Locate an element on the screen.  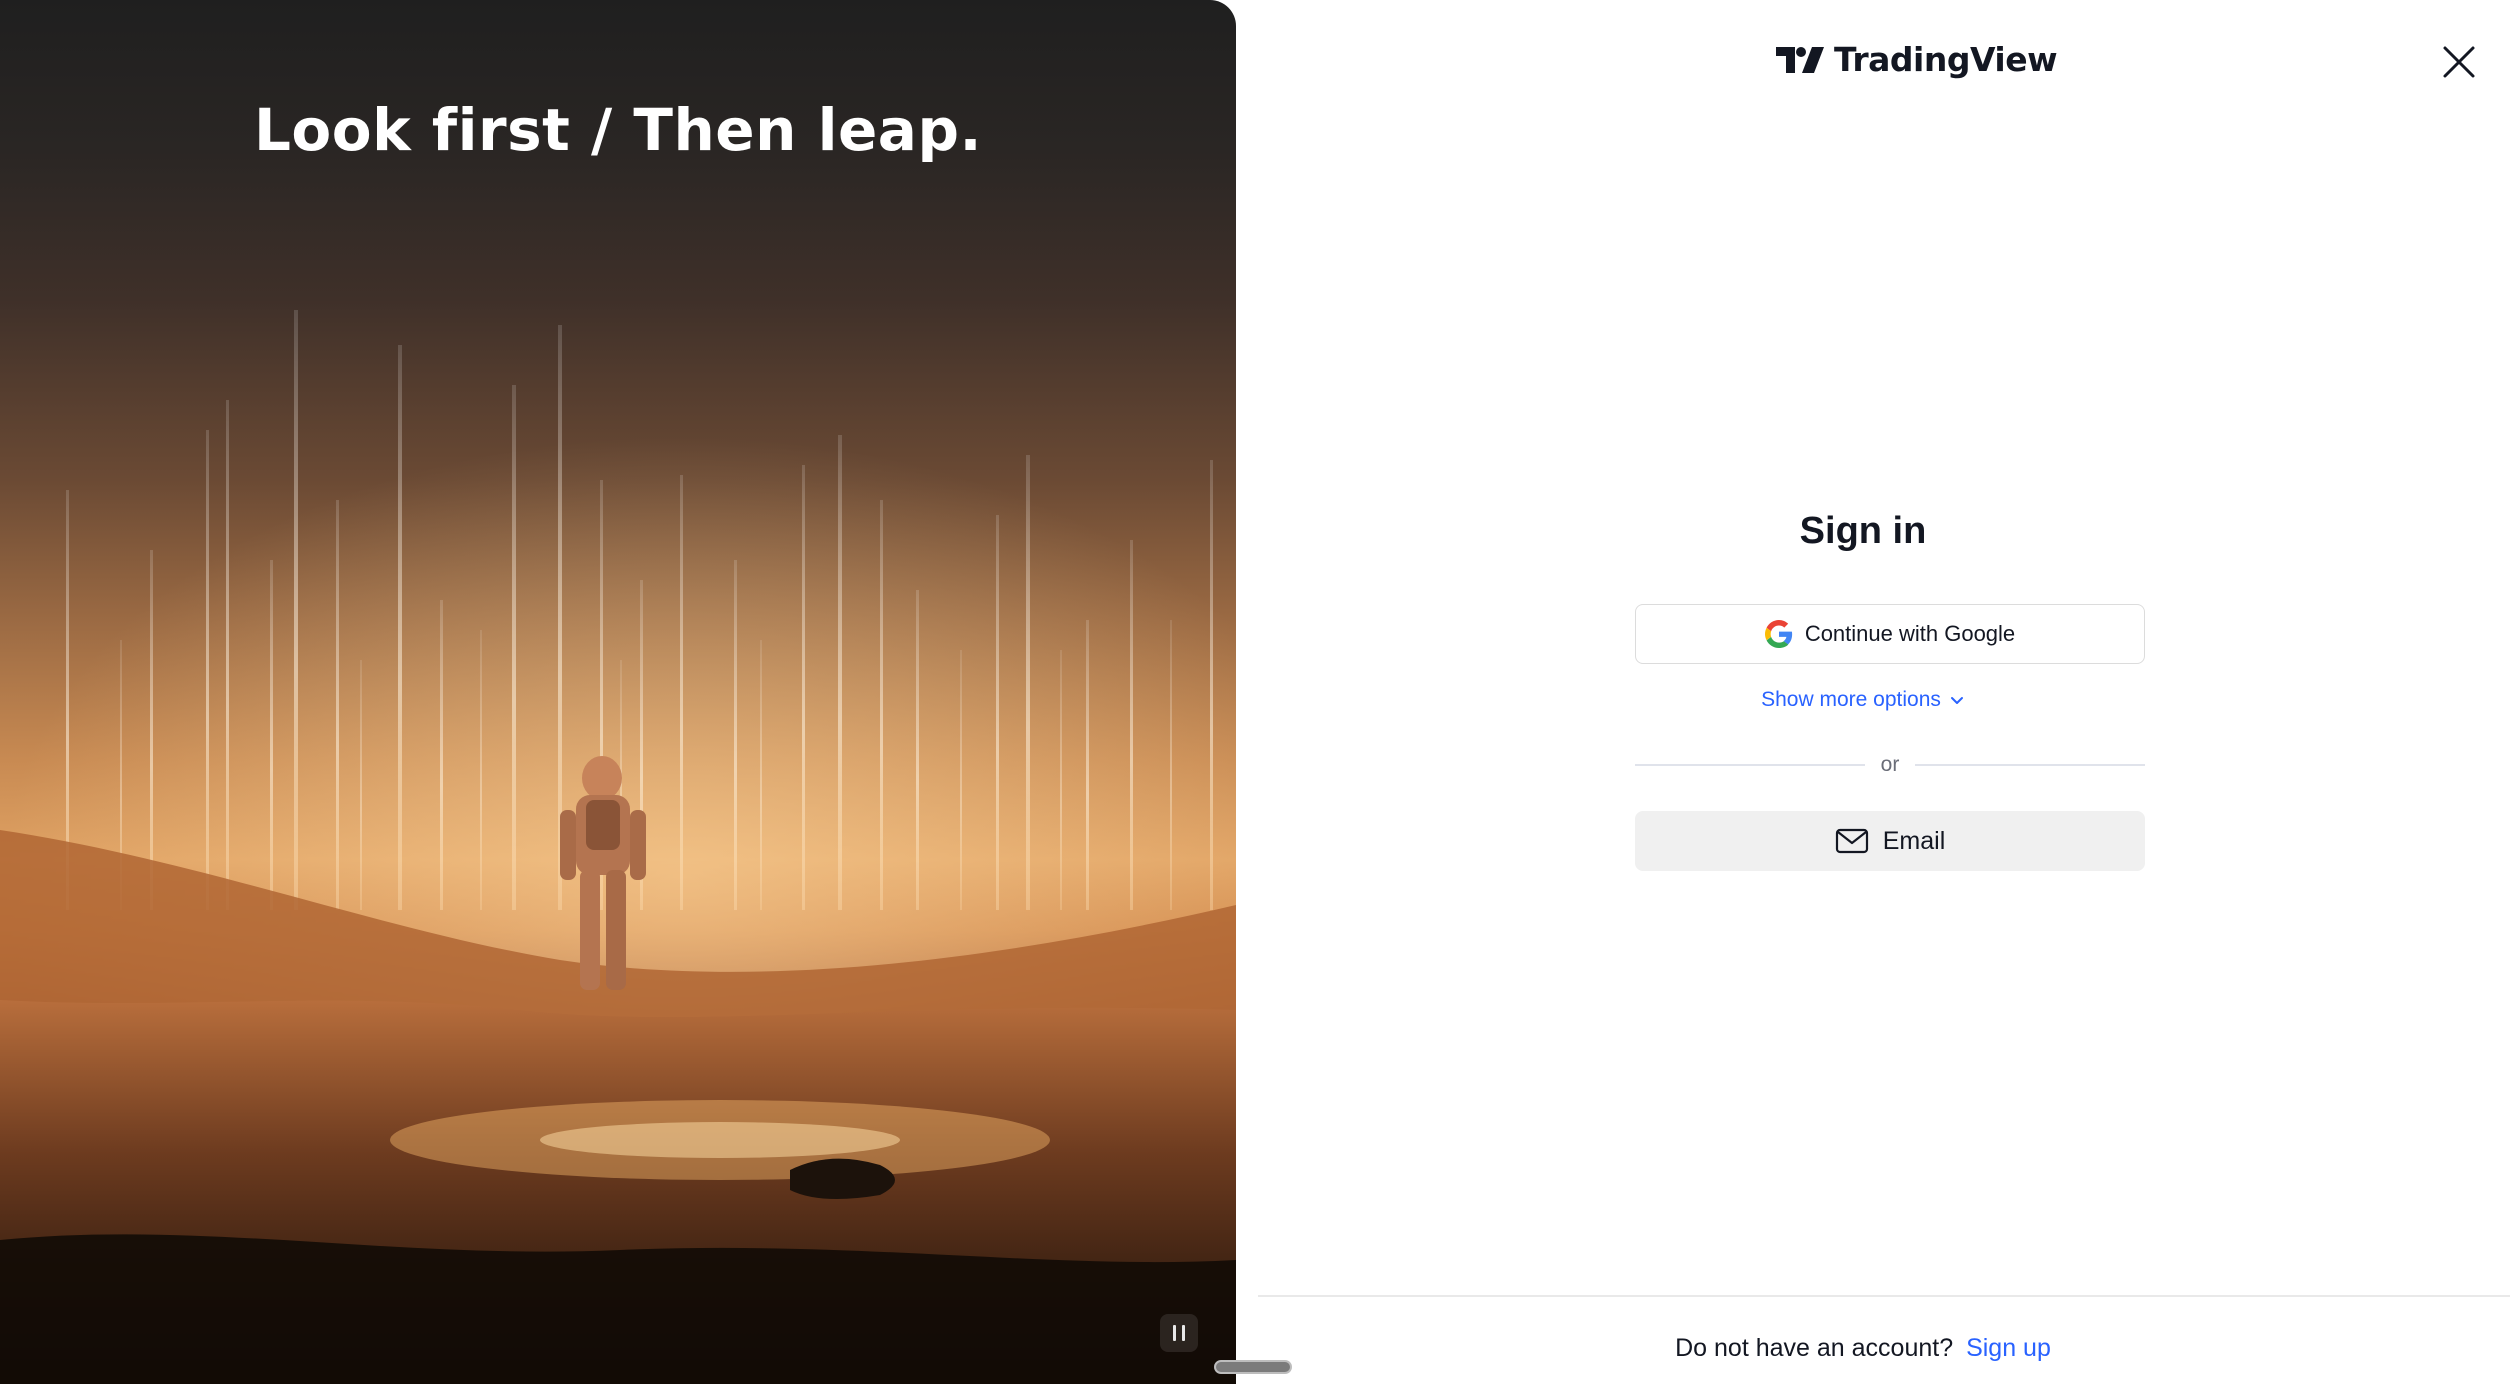
signup-prompt: Do not have an account? is located at coordinates (1814, 1348).